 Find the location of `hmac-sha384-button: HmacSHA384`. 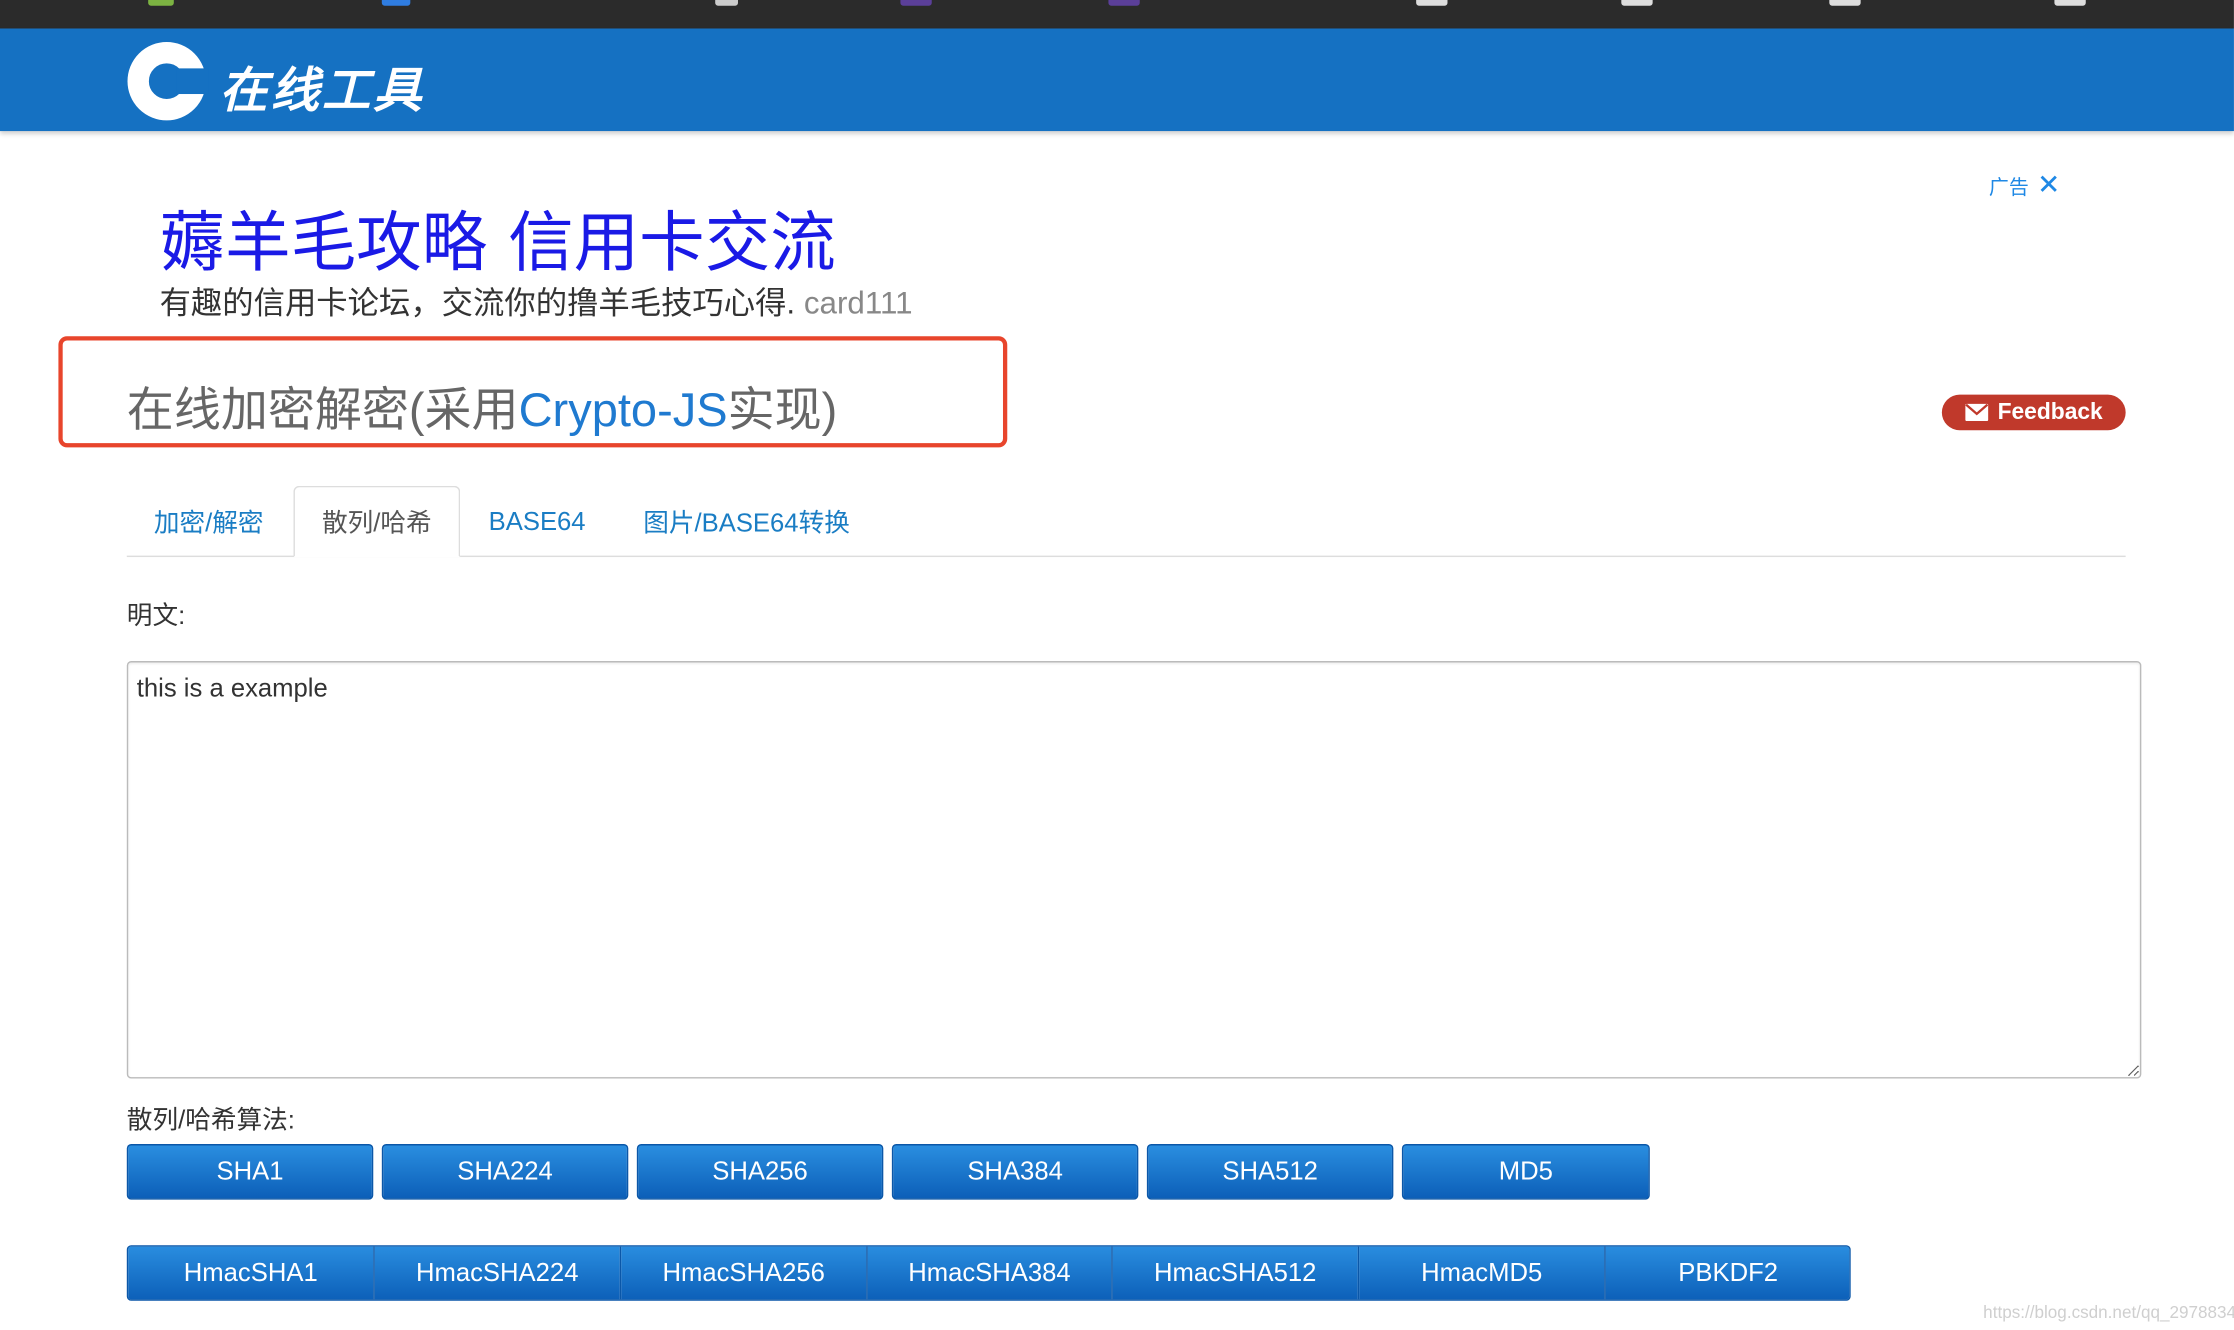

hmac-sha384-button: HmacSHA384 is located at coordinates (989, 1273).